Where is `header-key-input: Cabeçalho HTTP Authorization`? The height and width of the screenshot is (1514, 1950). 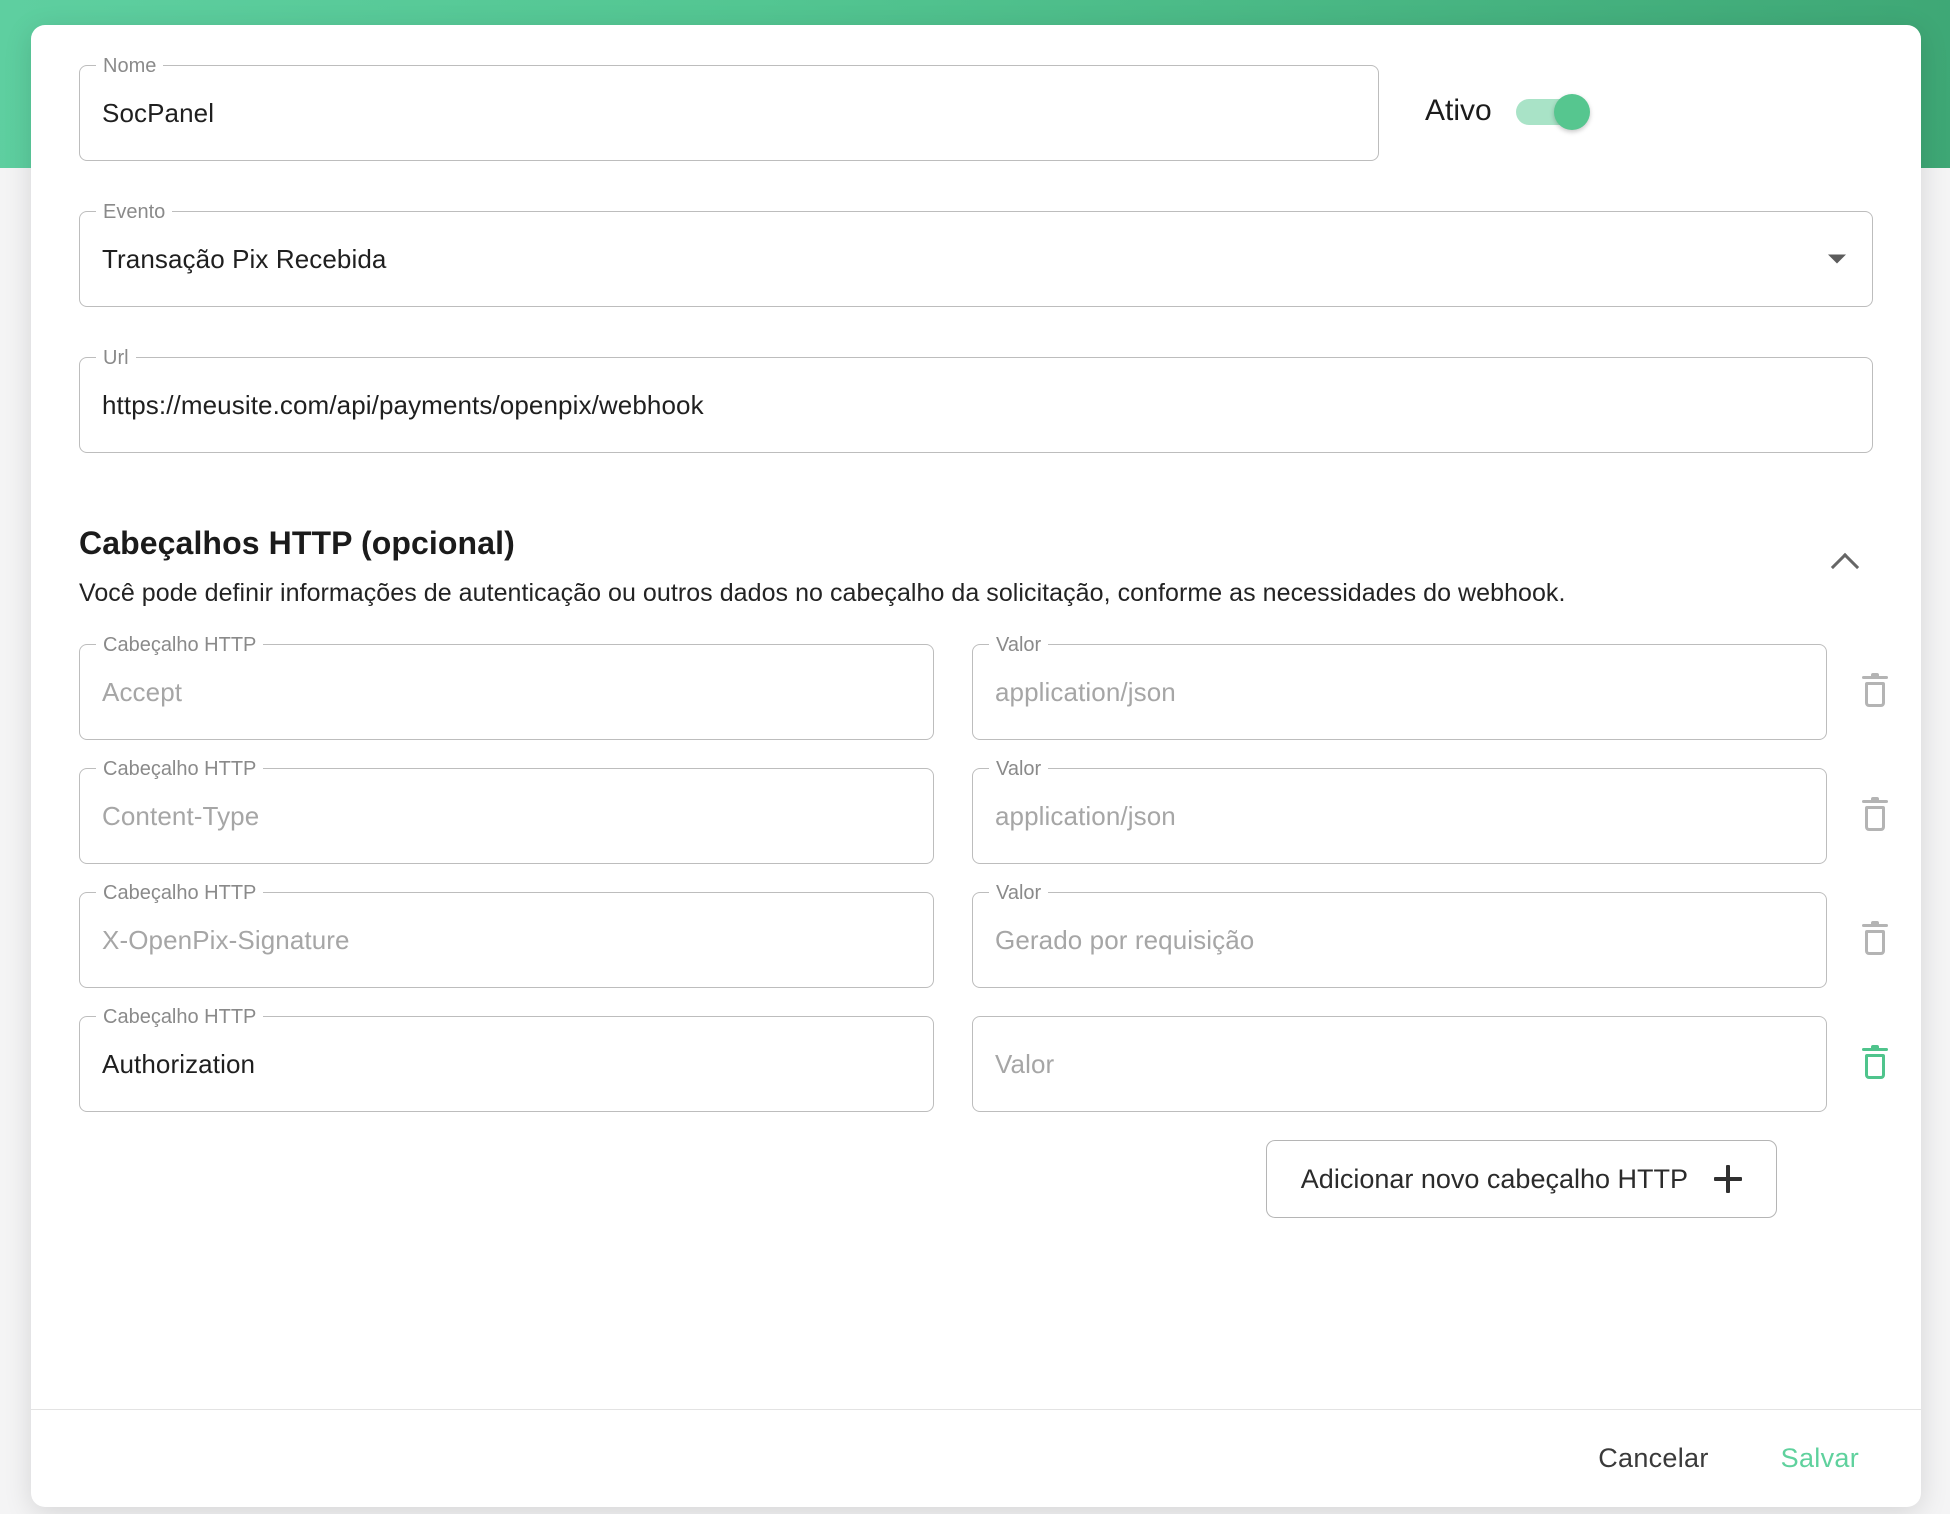
header-key-input: Cabeçalho HTTP Authorization is located at coordinates (506, 1059).